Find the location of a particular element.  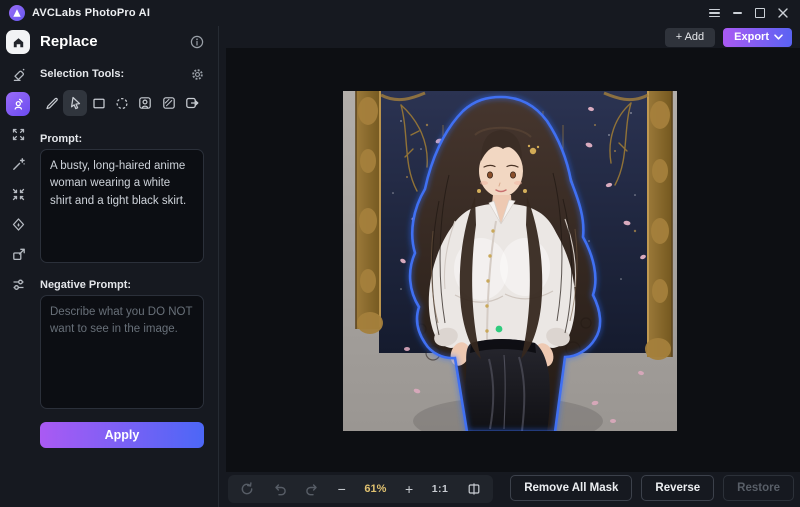

subject-select-icon is located at coordinates (145, 103).